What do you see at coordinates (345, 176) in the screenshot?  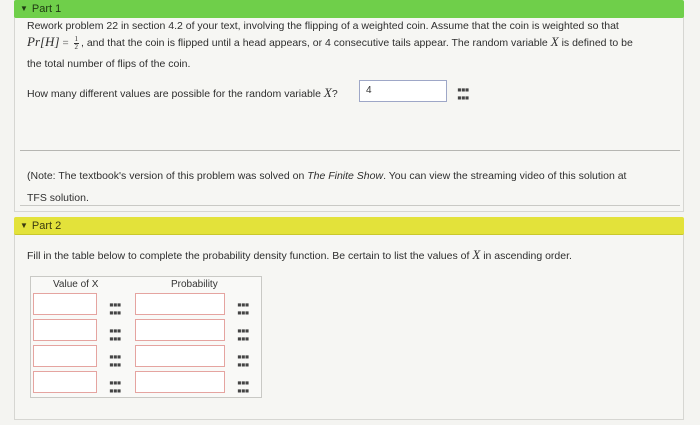 I see `note-italic-show: The Finite Show` at bounding box center [345, 176].